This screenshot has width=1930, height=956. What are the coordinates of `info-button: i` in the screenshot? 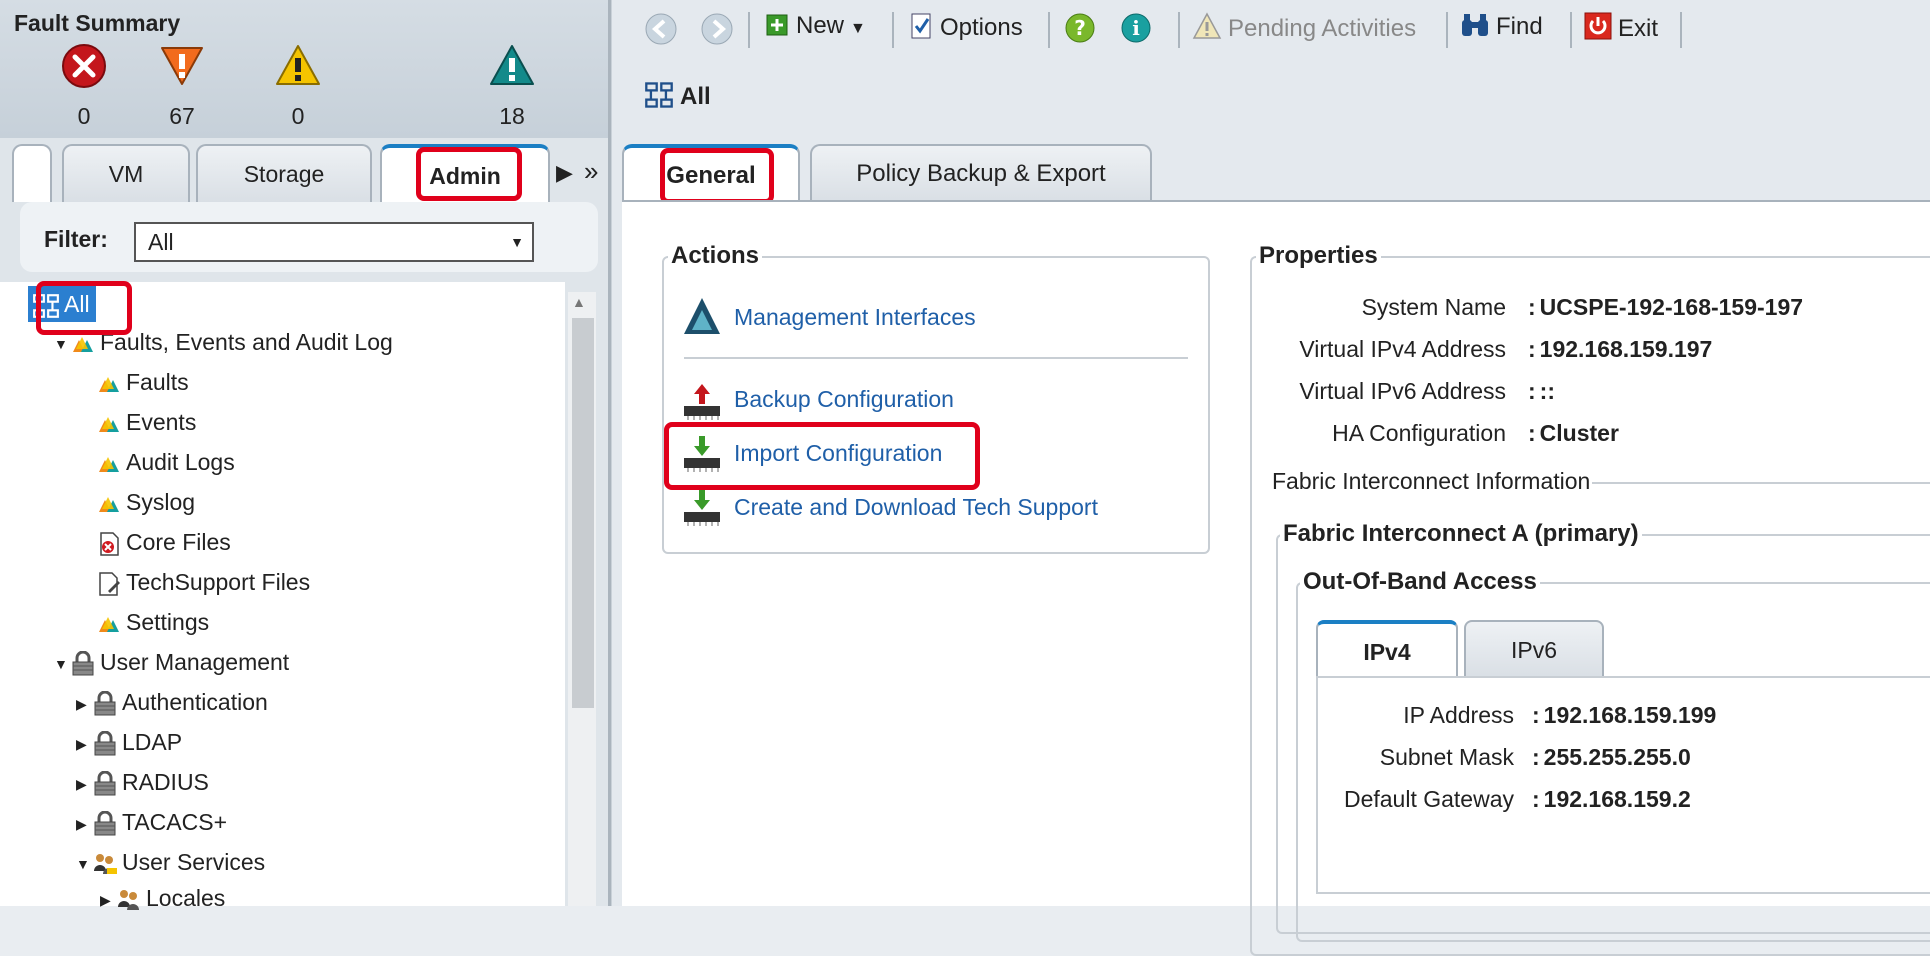 It's located at (1136, 31).